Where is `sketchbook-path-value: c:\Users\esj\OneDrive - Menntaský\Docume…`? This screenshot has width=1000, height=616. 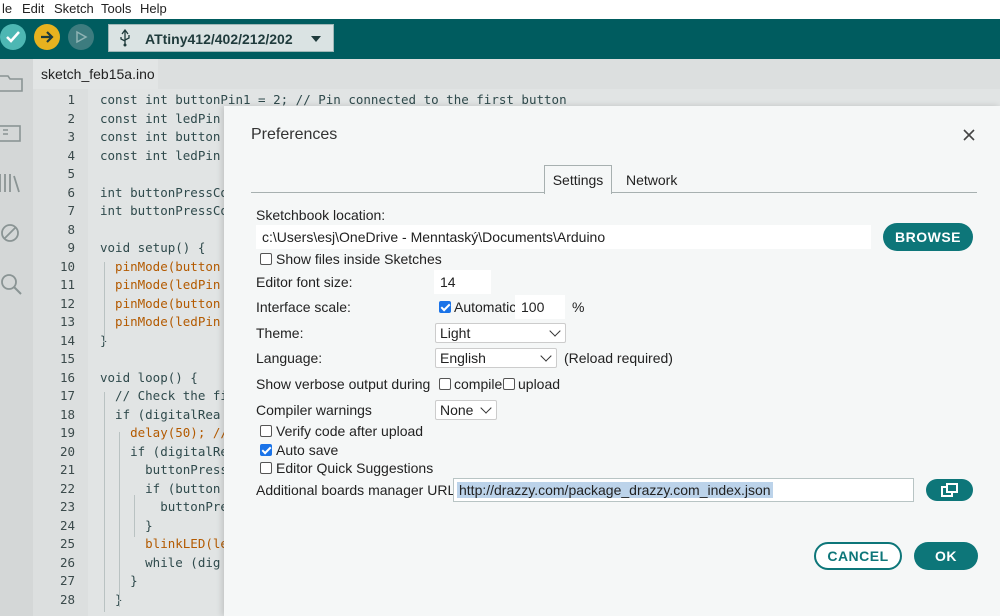 sketchbook-path-value: c:\Users\esj\OneDrive - Menntaský\Docume… is located at coordinates (434, 237).